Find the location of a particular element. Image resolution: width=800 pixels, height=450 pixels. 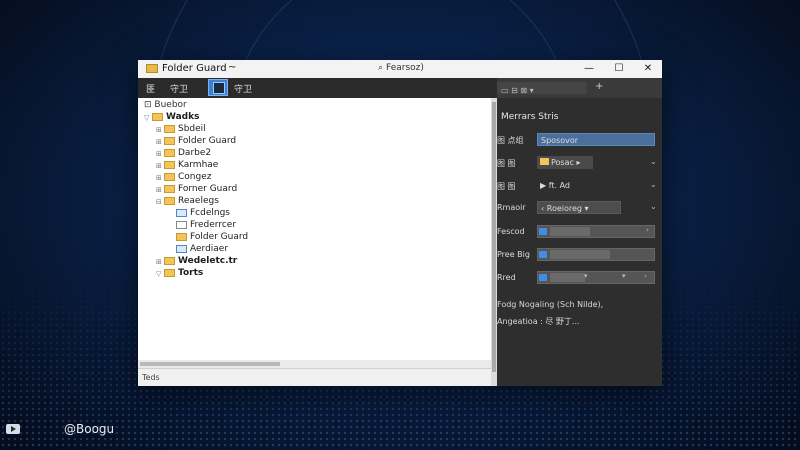

toolbar-active-label: 守卫 is located at coordinates (243, 88).